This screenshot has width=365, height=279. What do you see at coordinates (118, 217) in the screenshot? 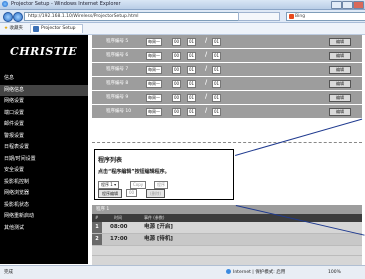
I see `col-time: 时间` at bounding box center [118, 217].